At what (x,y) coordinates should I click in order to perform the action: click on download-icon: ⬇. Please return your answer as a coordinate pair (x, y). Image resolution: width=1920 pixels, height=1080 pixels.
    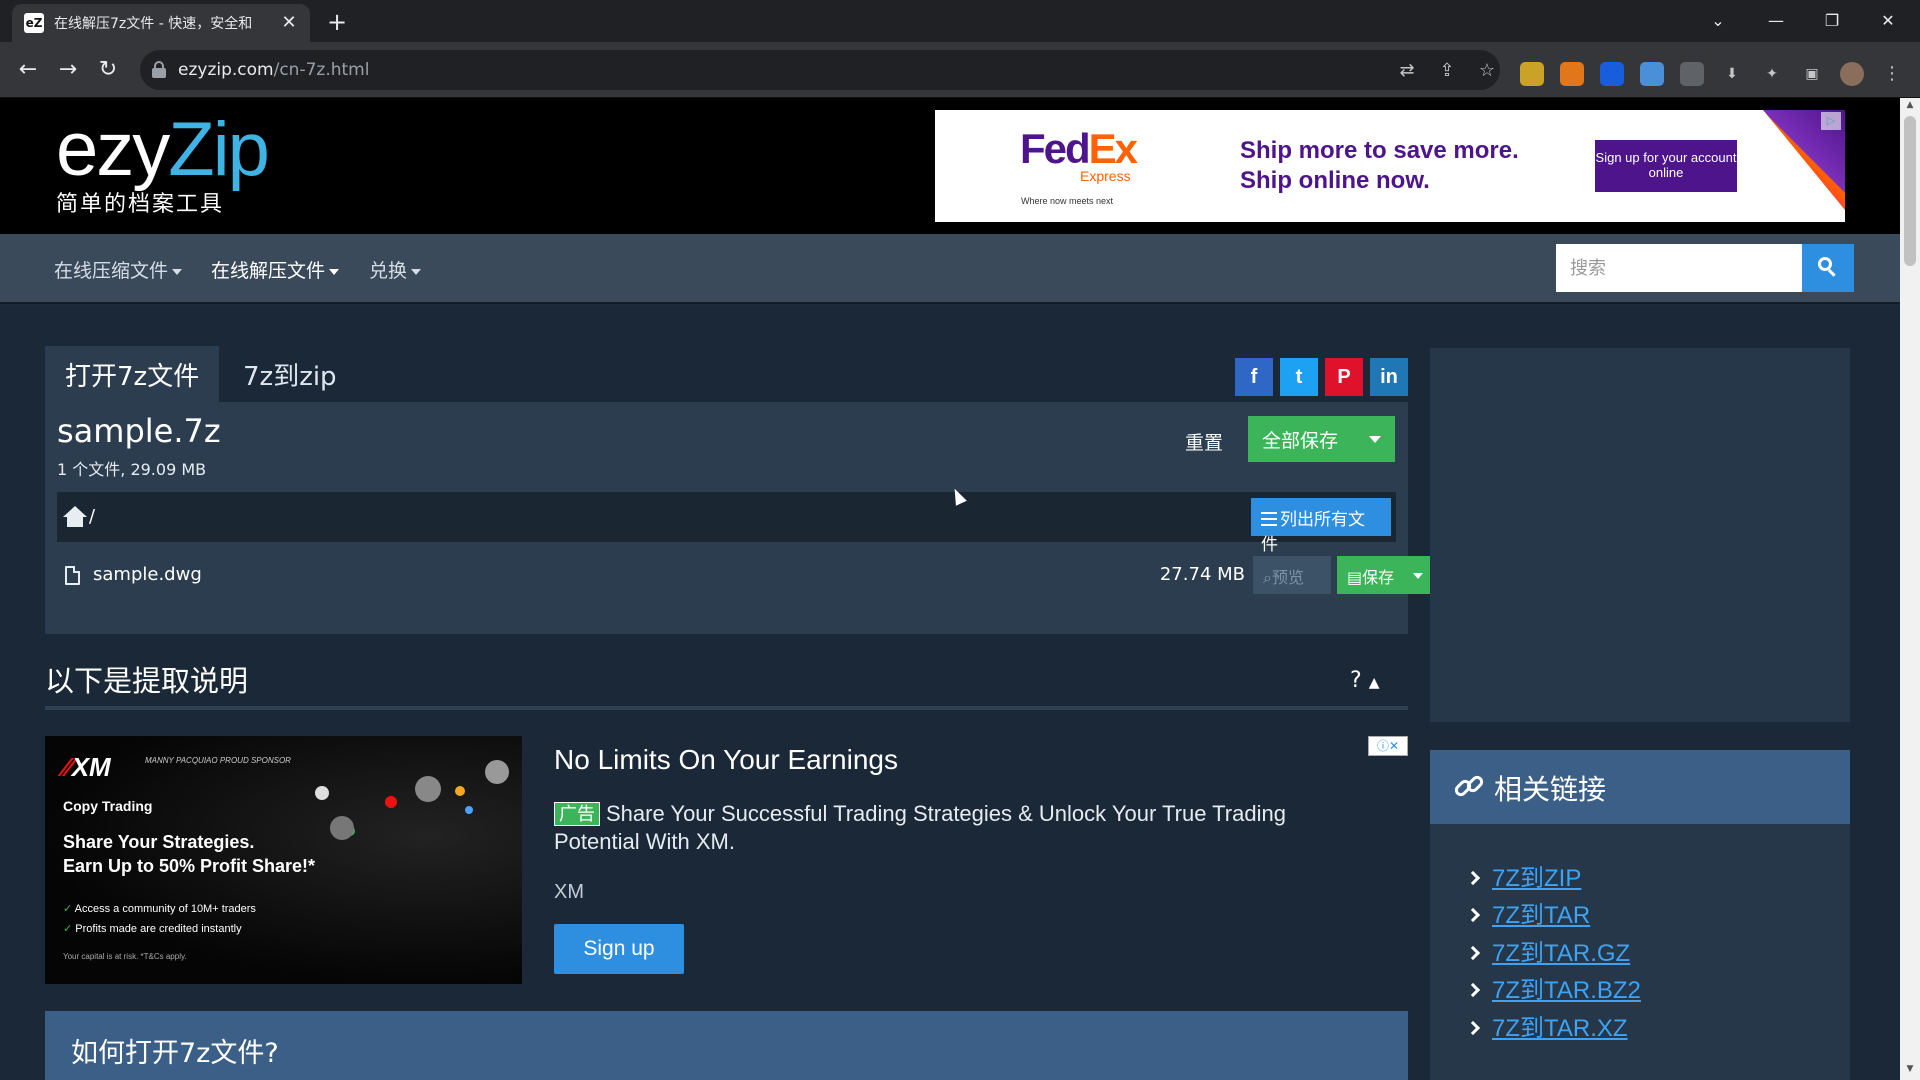
    Looking at the image, I should click on (1732, 74).